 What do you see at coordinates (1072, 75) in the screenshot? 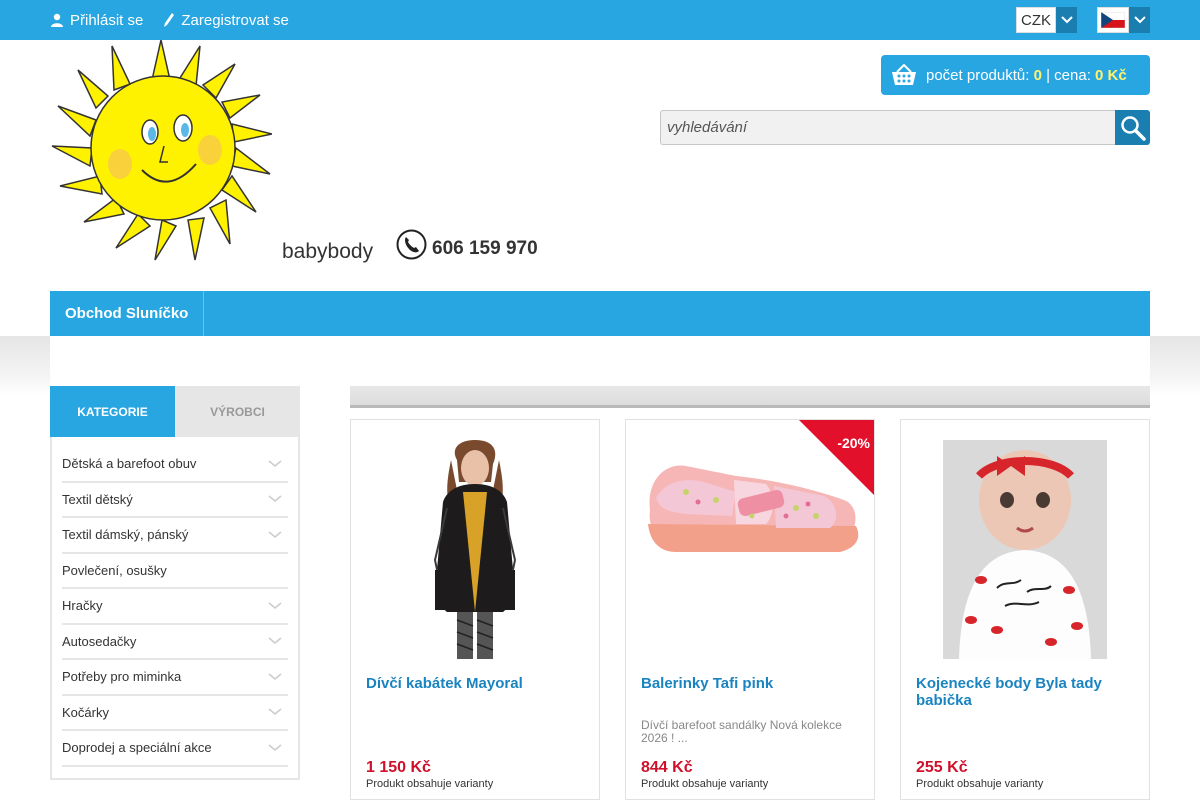
I see `cart-price-label: cena:` at bounding box center [1072, 75].